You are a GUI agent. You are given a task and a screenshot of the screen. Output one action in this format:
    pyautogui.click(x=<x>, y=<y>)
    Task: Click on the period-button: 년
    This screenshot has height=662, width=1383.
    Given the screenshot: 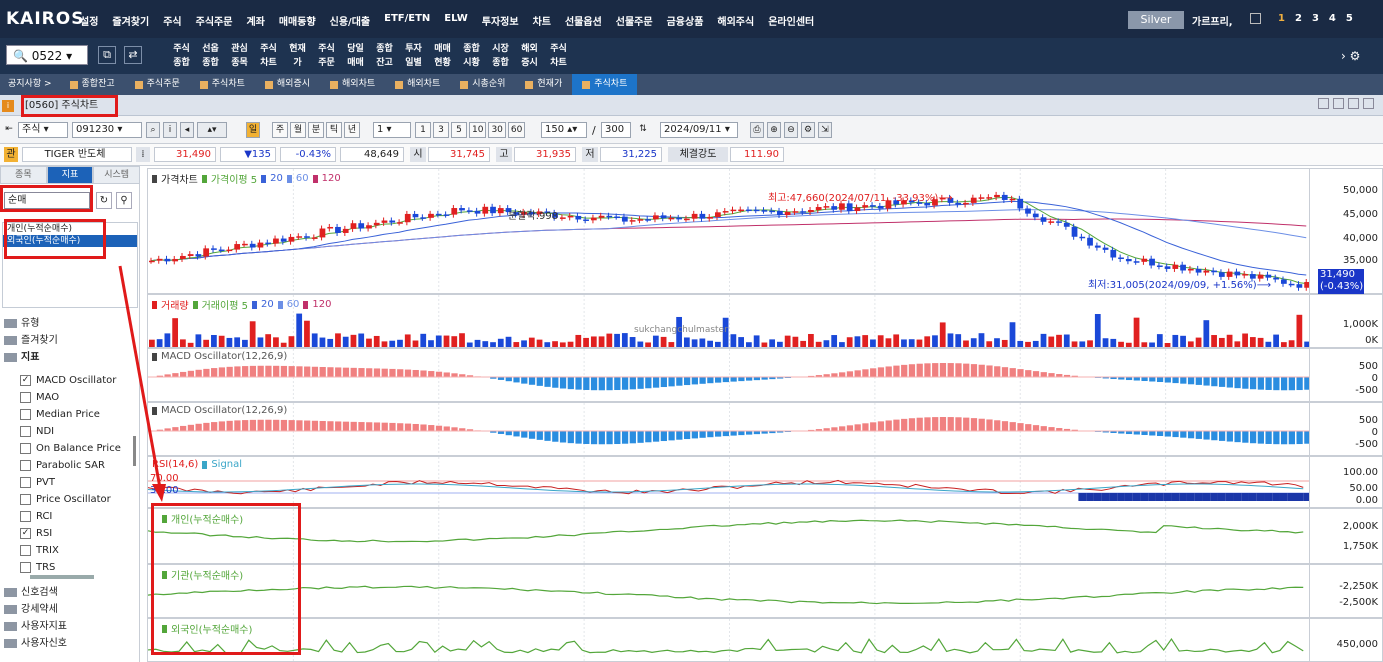 What is the action you would take?
    pyautogui.click(x=352, y=130)
    